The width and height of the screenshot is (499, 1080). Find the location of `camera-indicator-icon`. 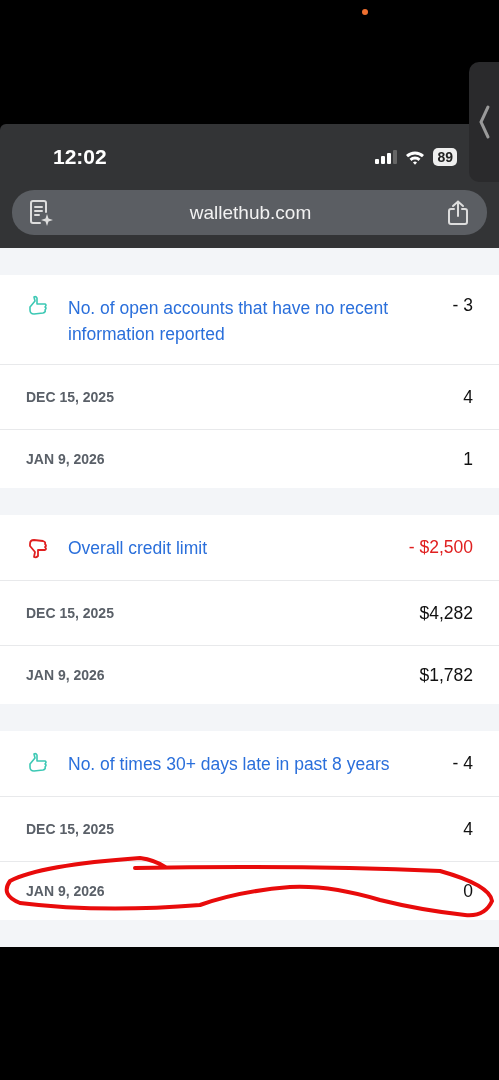

camera-indicator-icon is located at coordinates (365, 12).